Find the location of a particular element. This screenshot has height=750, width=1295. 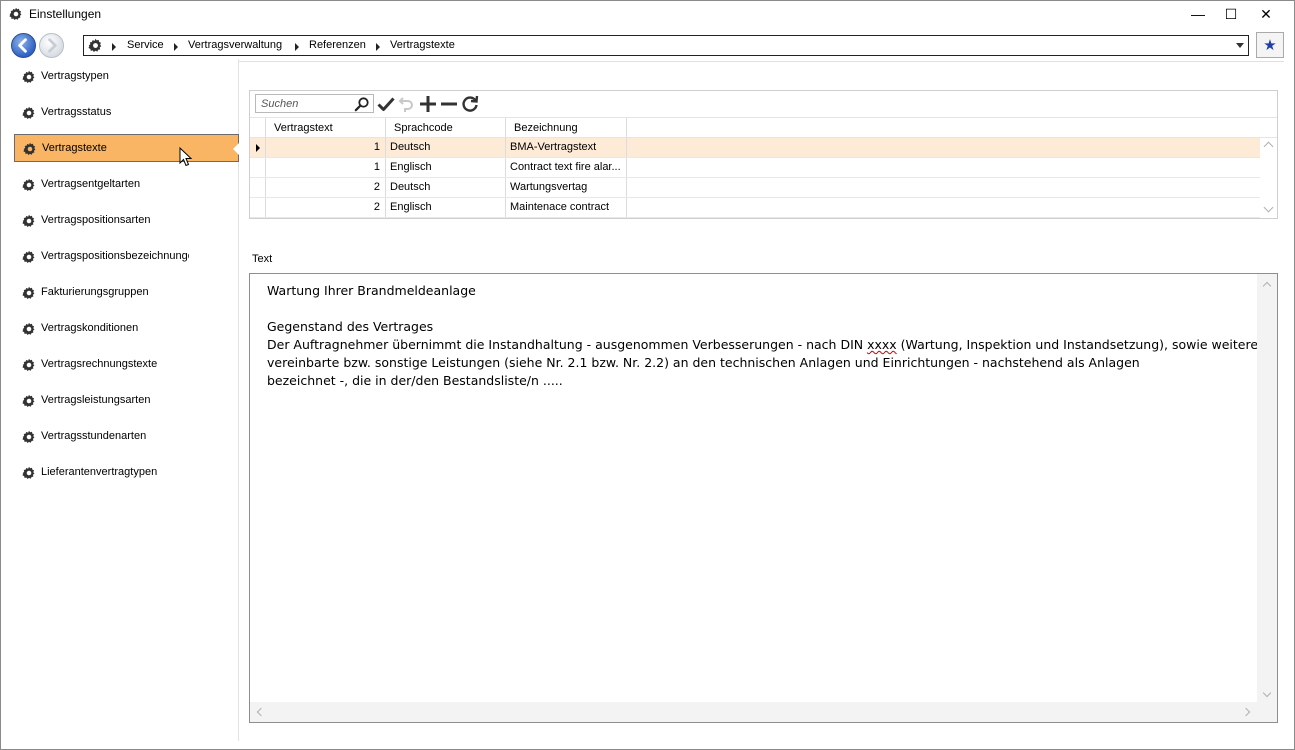

forward-button is located at coordinates (51, 45).